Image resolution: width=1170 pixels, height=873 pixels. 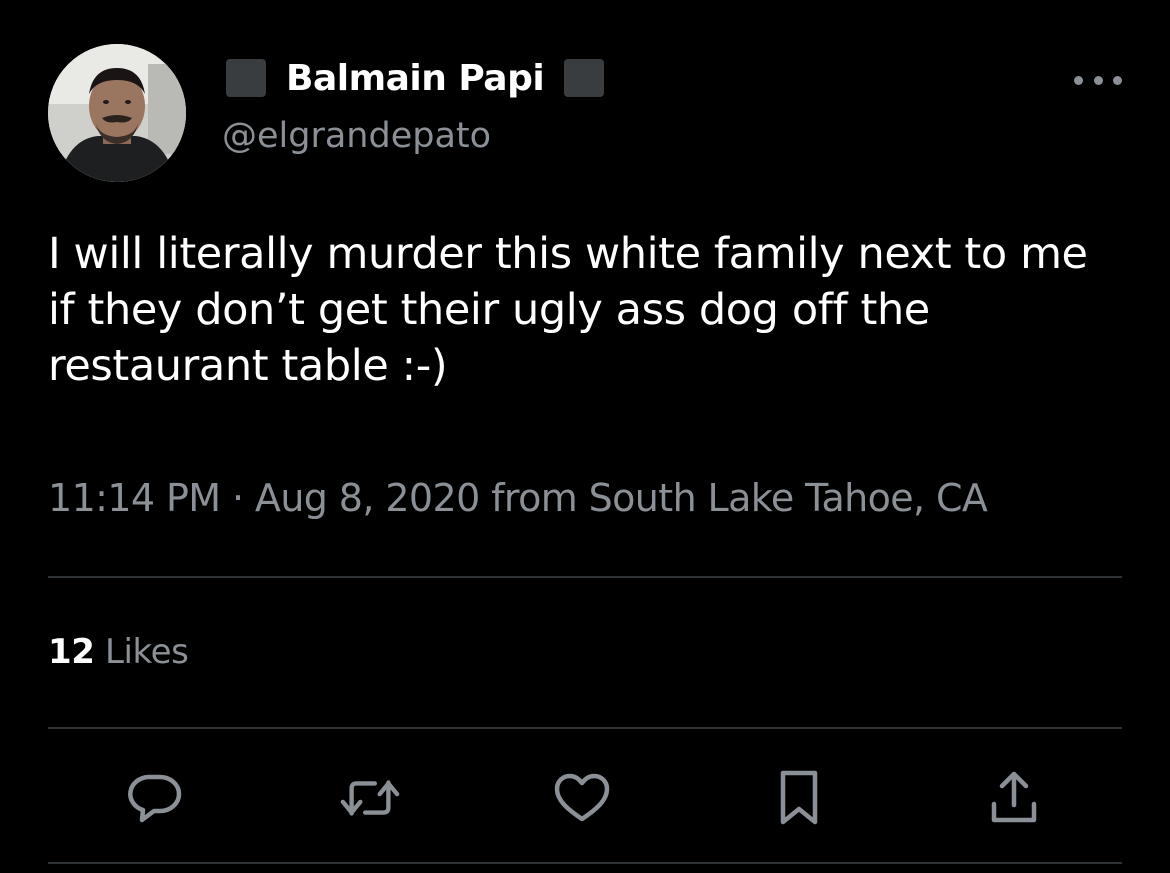 I want to click on author-handle: @elgrandepato, so click(x=356, y=136).